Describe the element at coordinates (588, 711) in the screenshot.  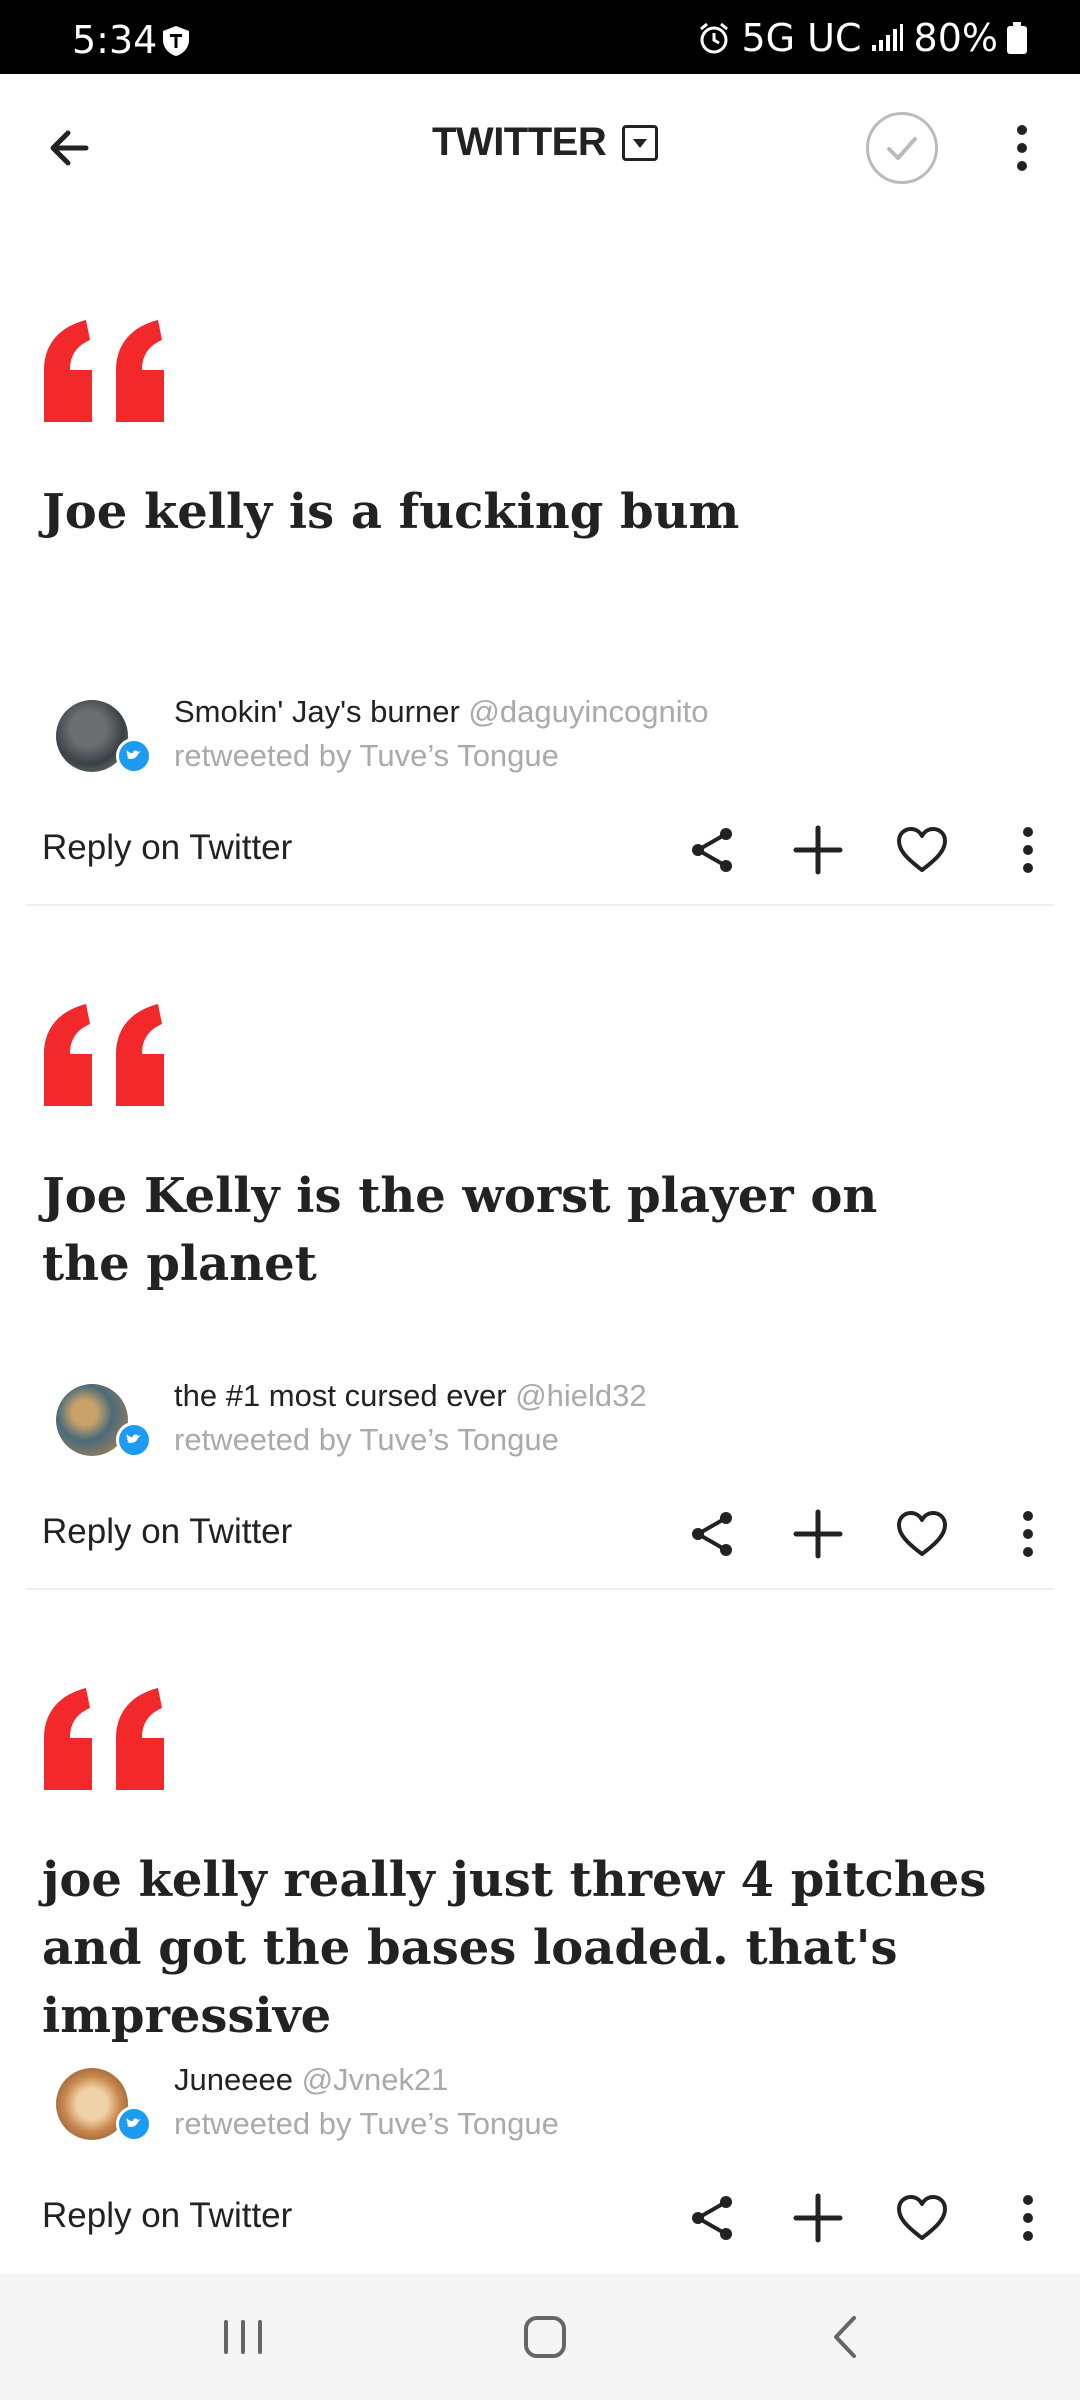
I see `author-handle: @daguyincognito` at that location.